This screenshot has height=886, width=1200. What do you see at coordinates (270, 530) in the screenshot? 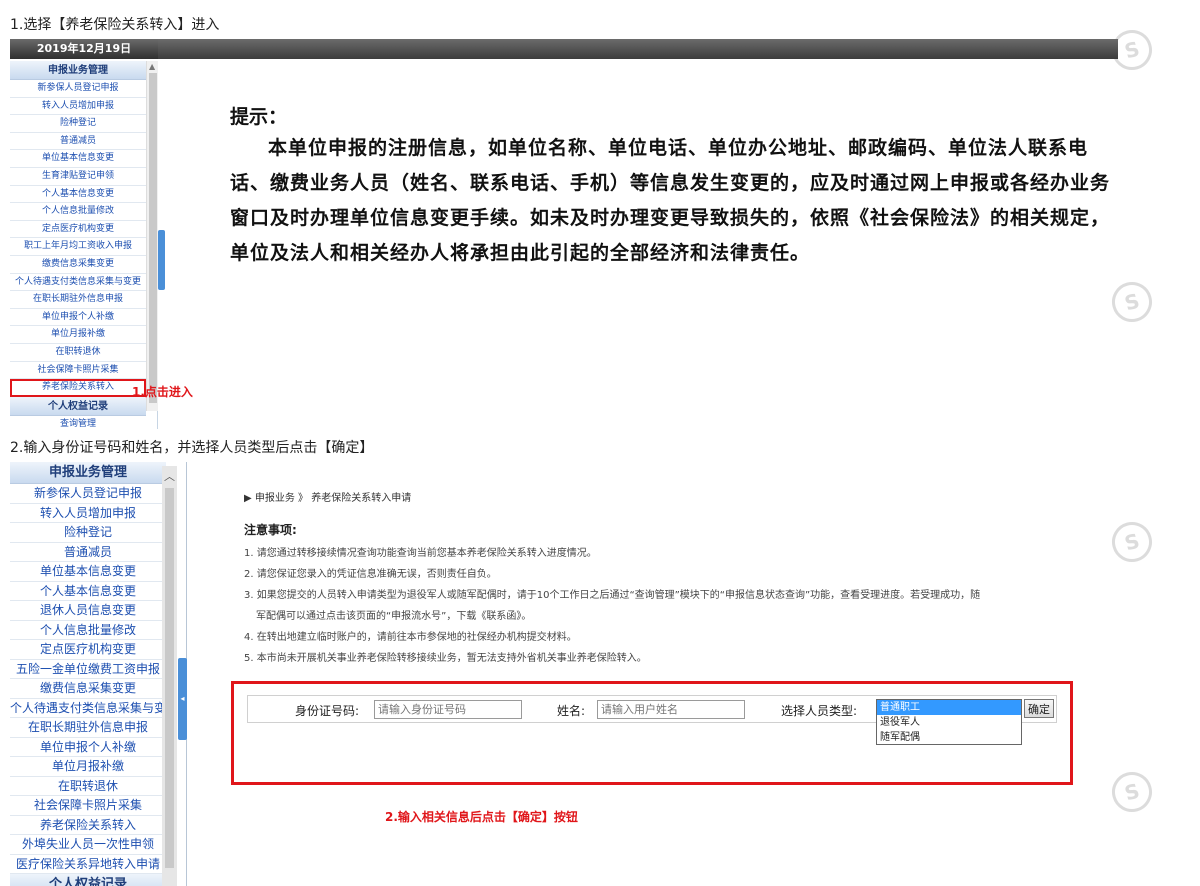
I see `notice-title: 注意事项:` at bounding box center [270, 530].